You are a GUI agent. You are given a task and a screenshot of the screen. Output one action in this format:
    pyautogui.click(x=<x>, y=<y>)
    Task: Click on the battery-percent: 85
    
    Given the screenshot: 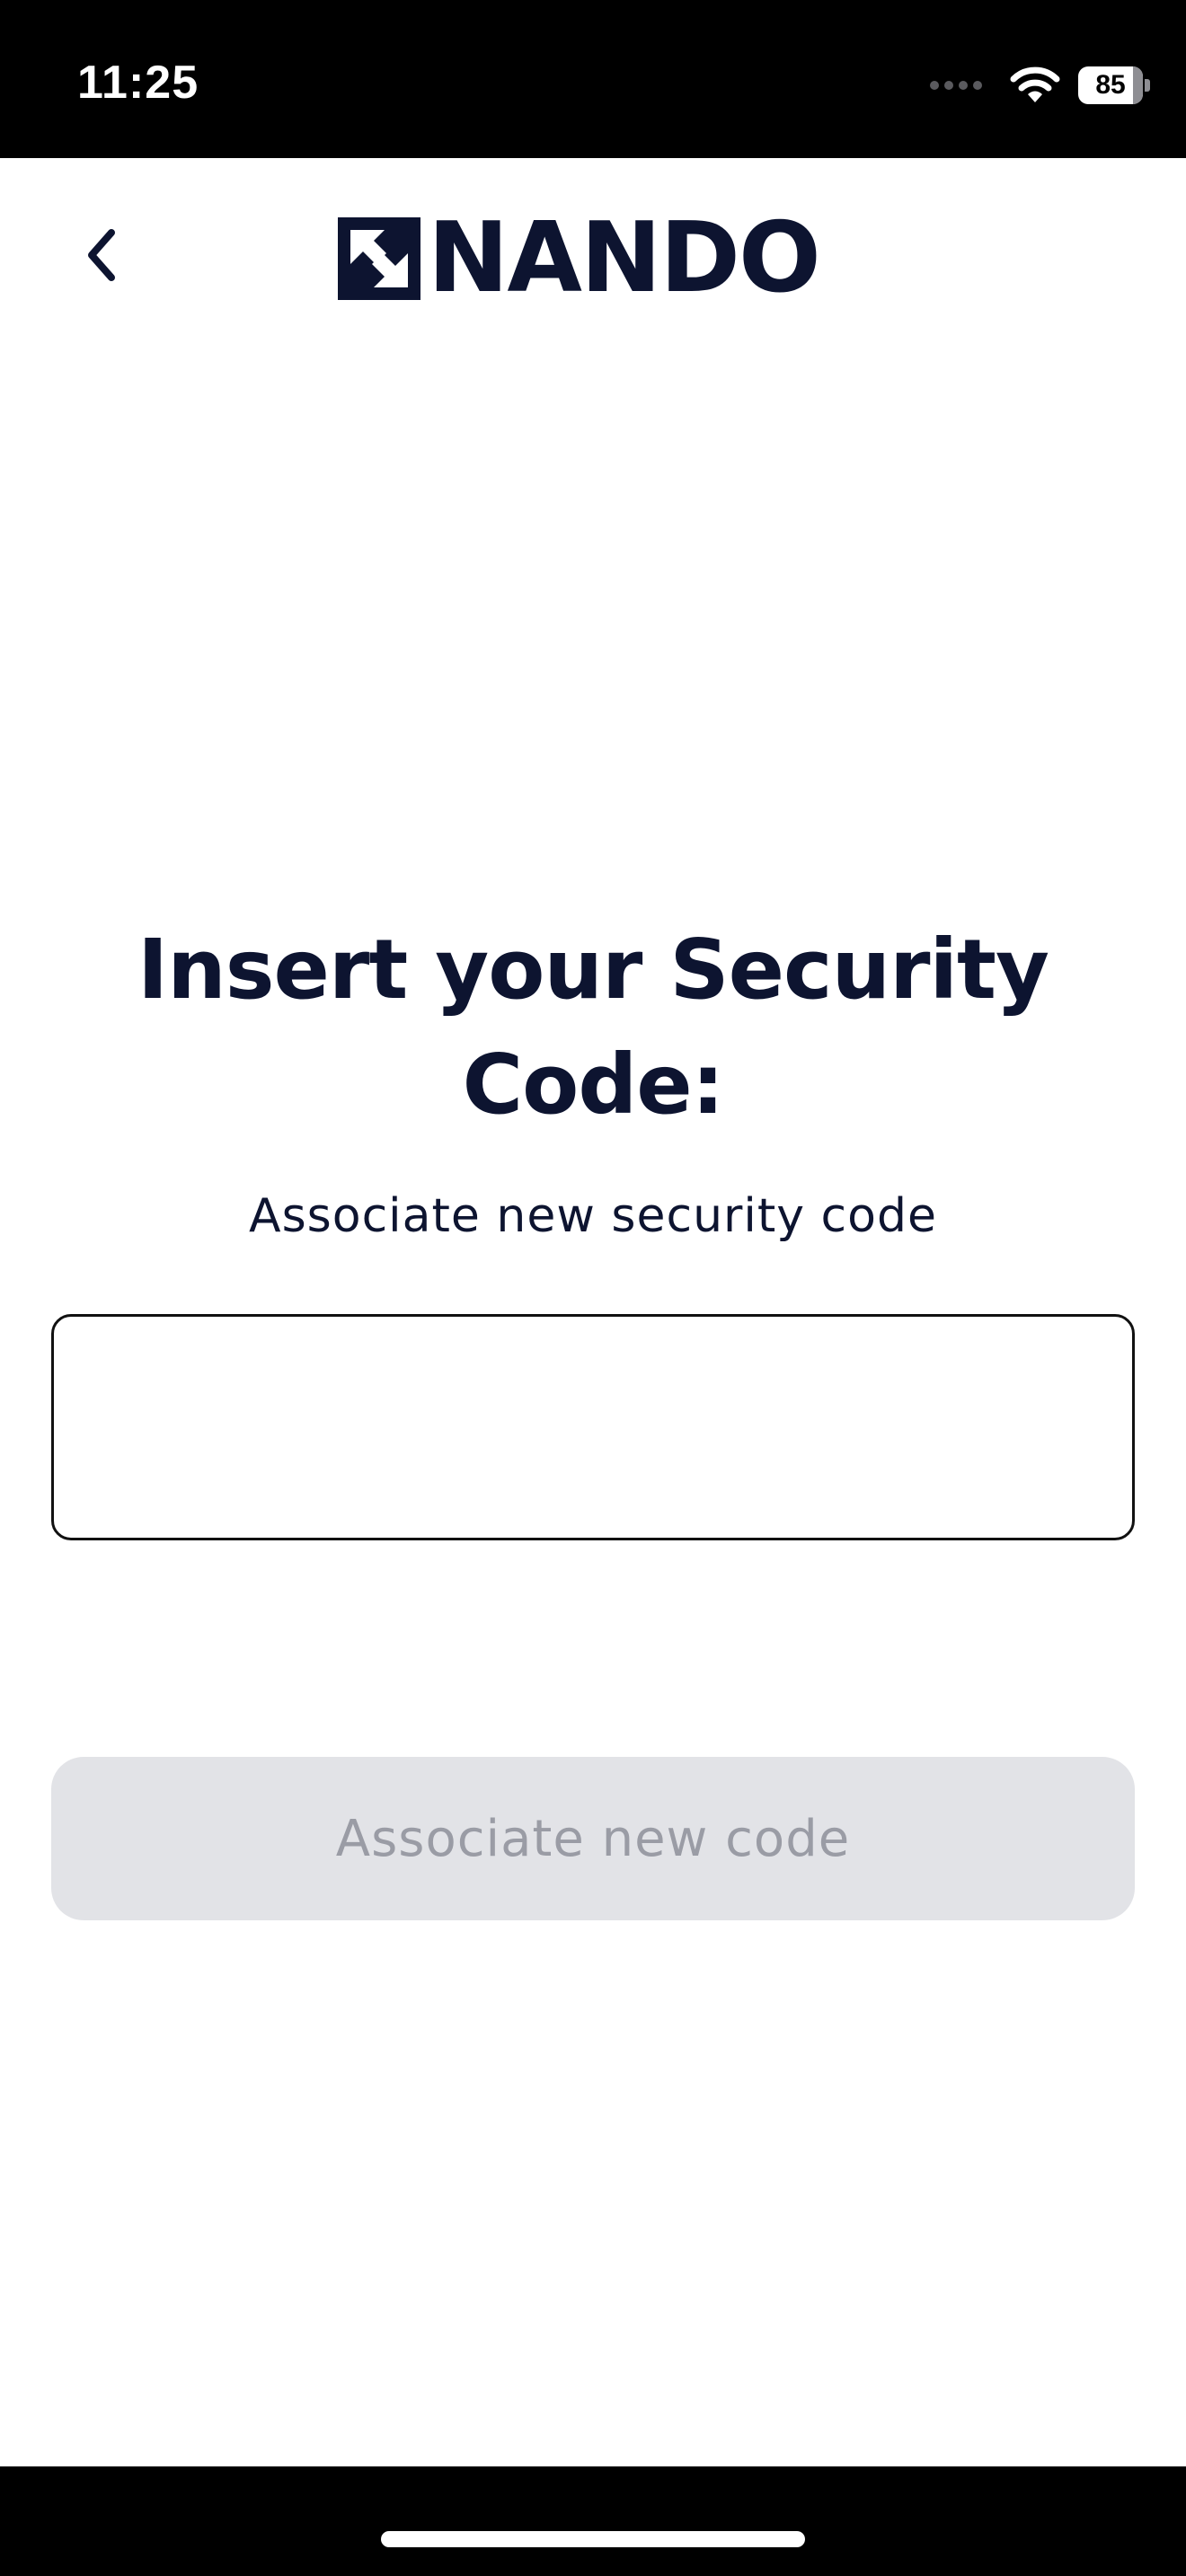 What is the action you would take?
    pyautogui.click(x=1110, y=85)
    